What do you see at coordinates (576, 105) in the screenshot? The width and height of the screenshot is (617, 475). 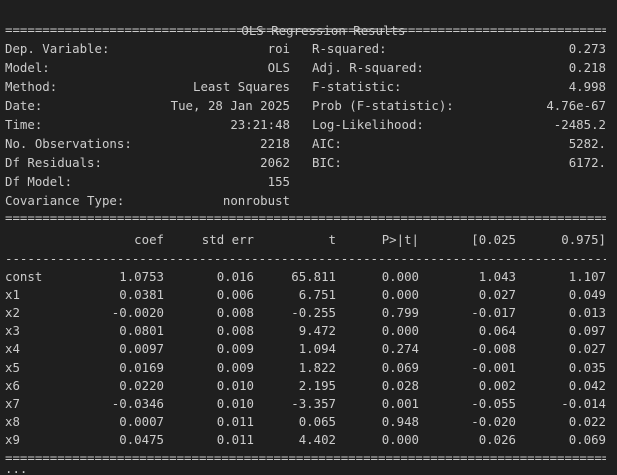 I see `summary-value: 4.76e-67` at bounding box center [576, 105].